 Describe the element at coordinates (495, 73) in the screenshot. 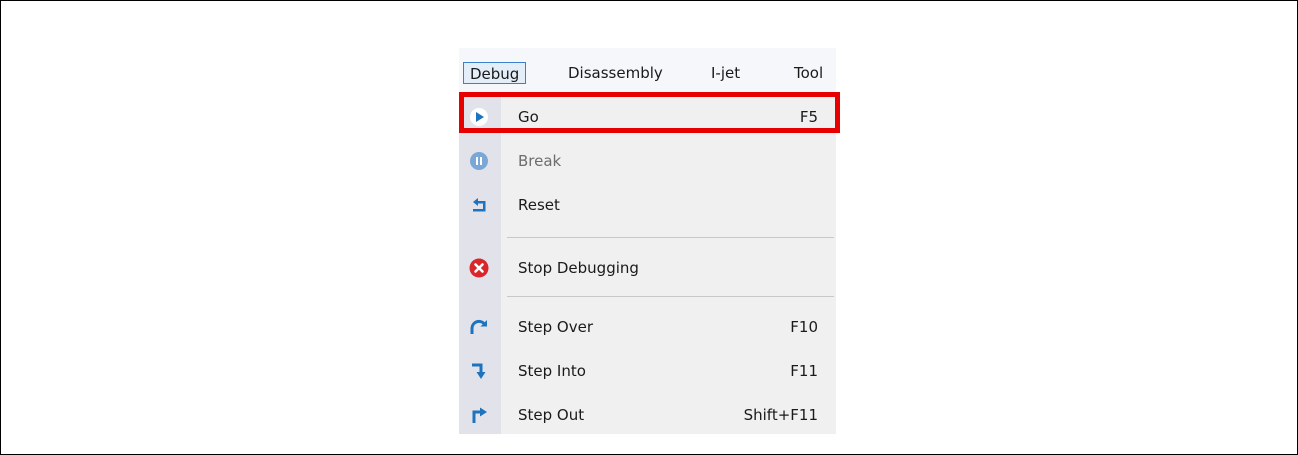

I see `menubar-debug: Debug` at that location.